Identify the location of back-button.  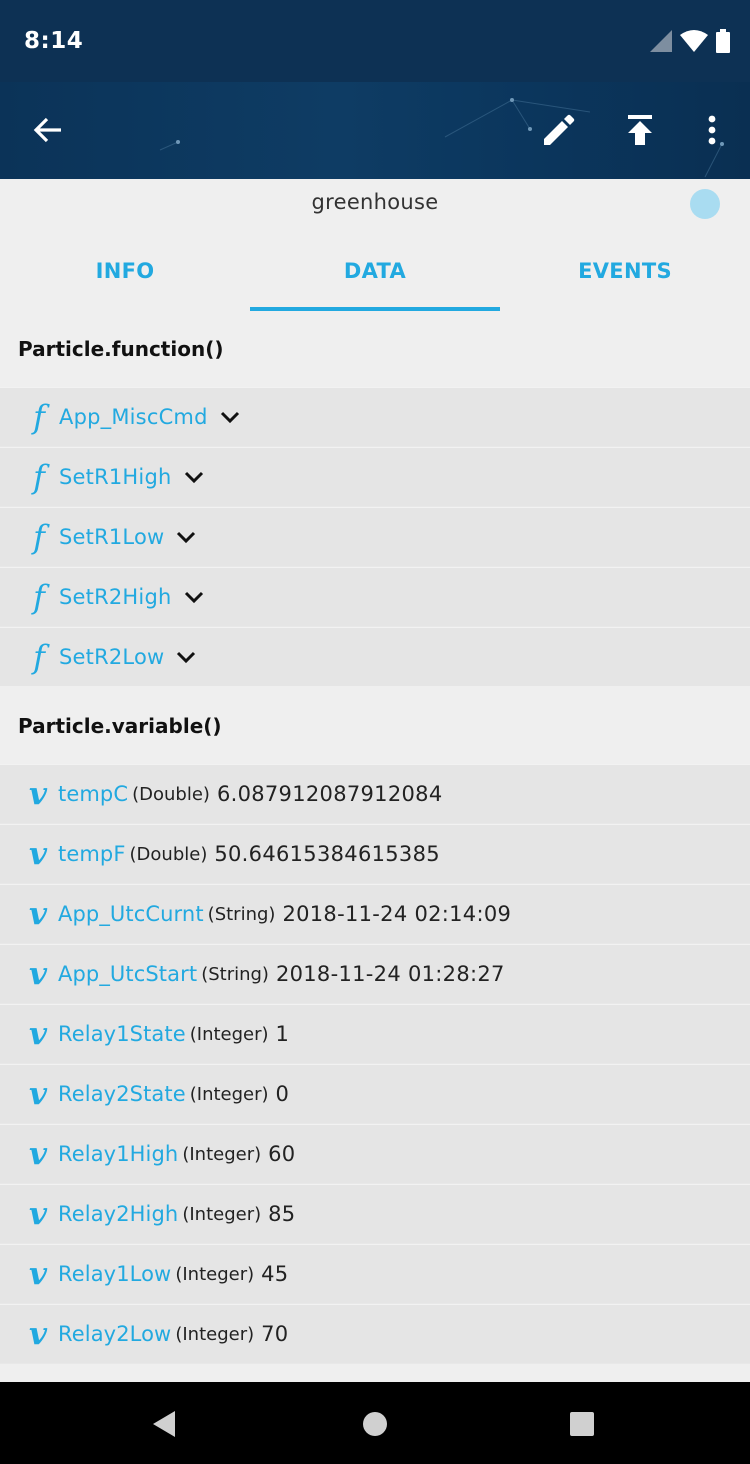
(48, 130).